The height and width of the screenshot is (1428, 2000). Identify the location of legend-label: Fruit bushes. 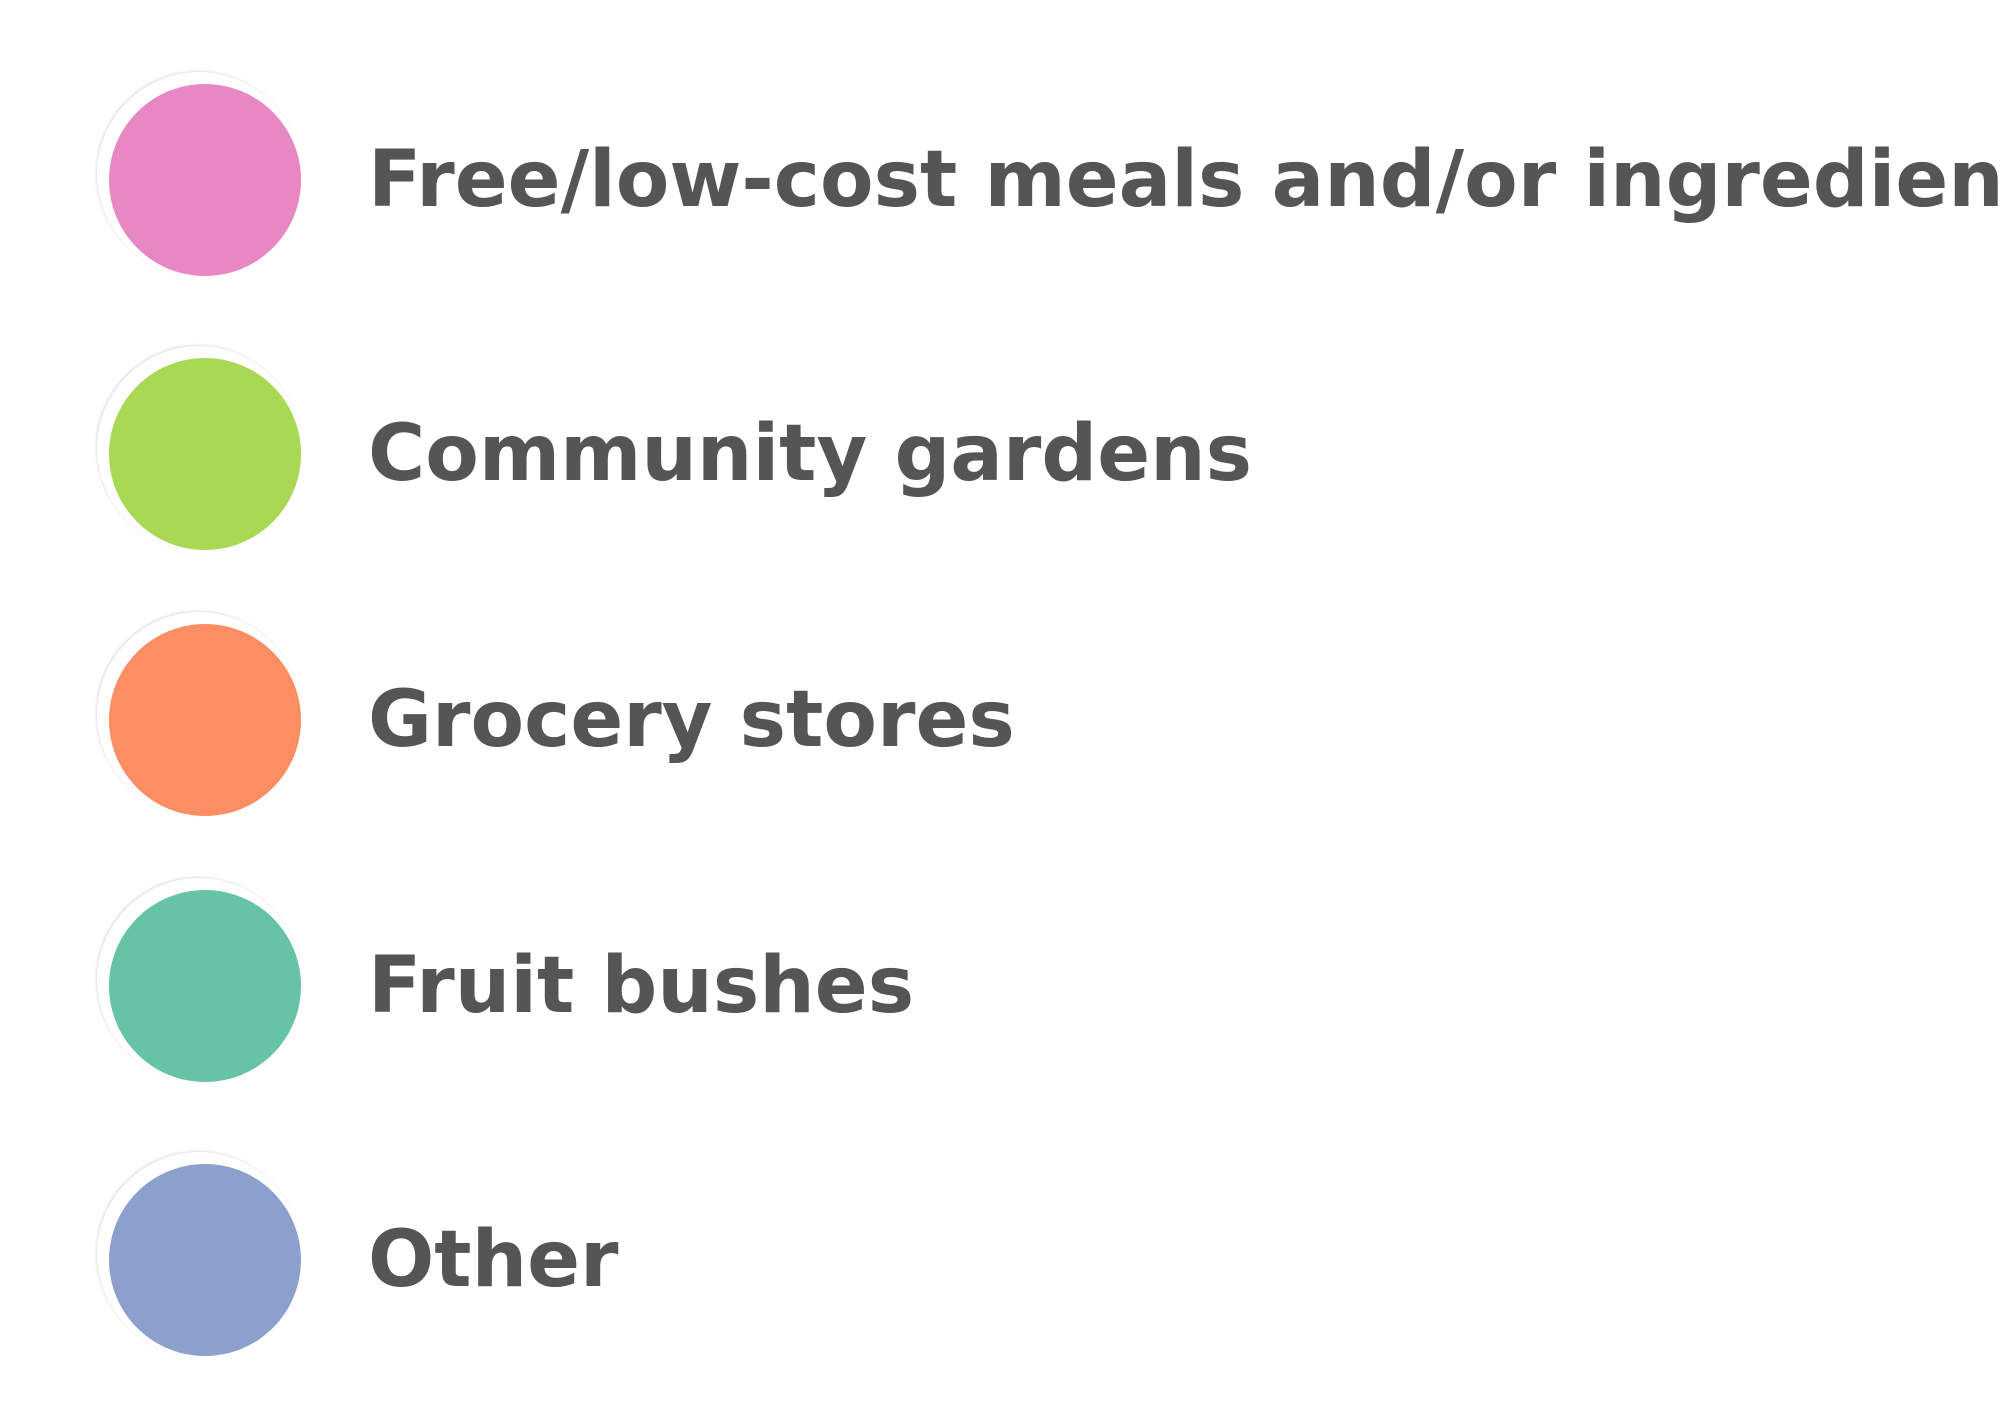
(641, 986).